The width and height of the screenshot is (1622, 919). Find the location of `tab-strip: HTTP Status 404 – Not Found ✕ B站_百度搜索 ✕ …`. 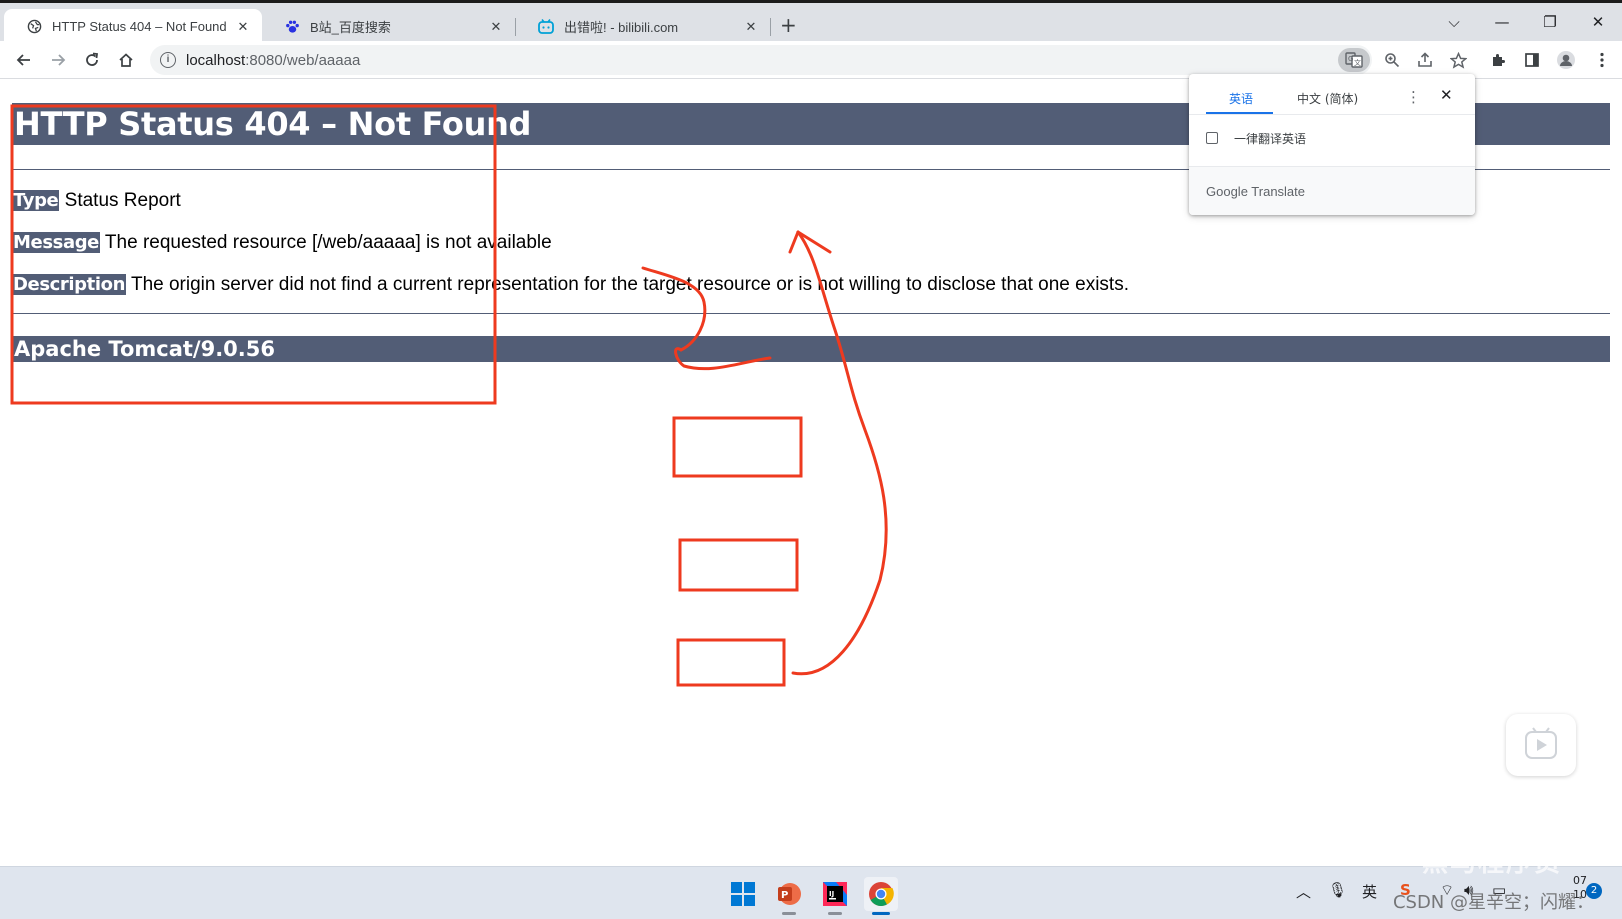

tab-strip: HTTP Status 404 – Not Found ✕ B站_百度搜索 ✕ … is located at coordinates (811, 22).